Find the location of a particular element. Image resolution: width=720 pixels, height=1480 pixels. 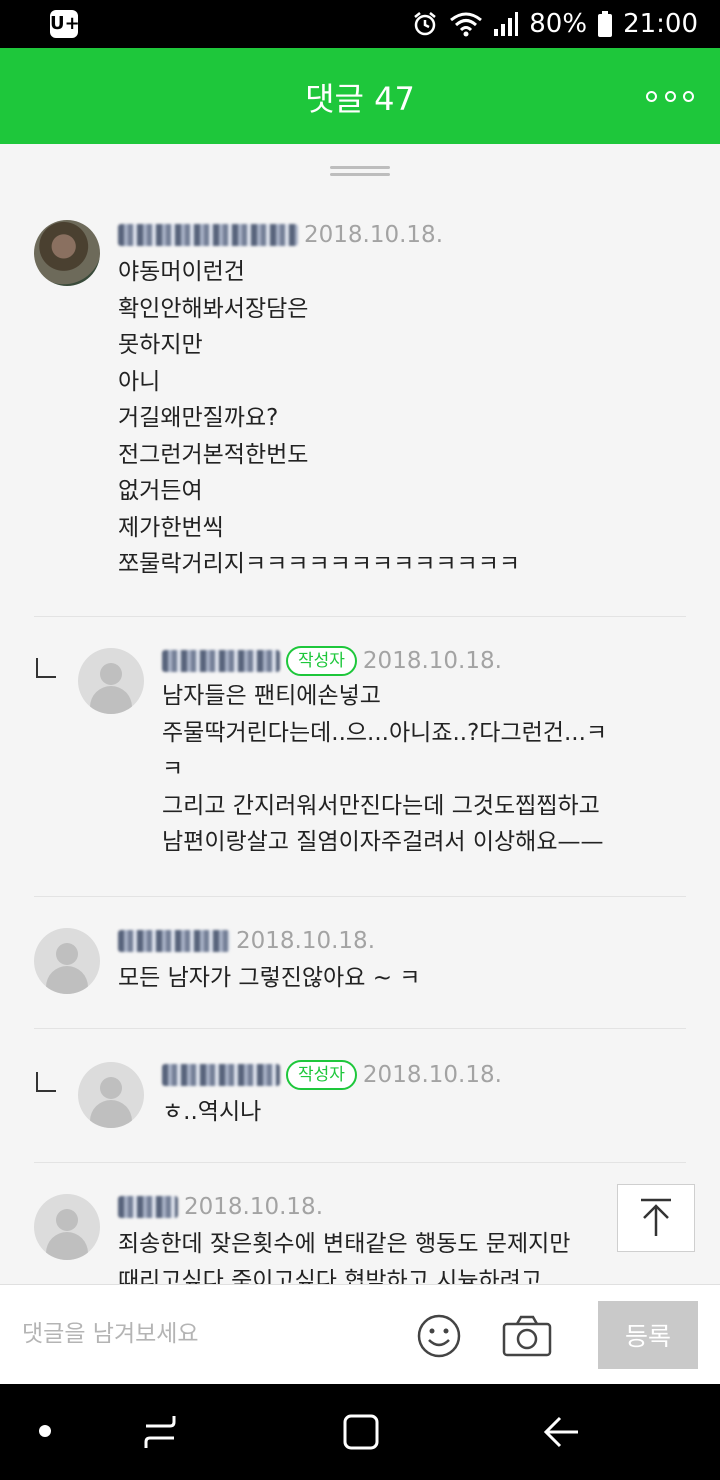

comment-text: 모든 남자가 그렇진않아요 ~ ㅋ is located at coordinates (269, 978).